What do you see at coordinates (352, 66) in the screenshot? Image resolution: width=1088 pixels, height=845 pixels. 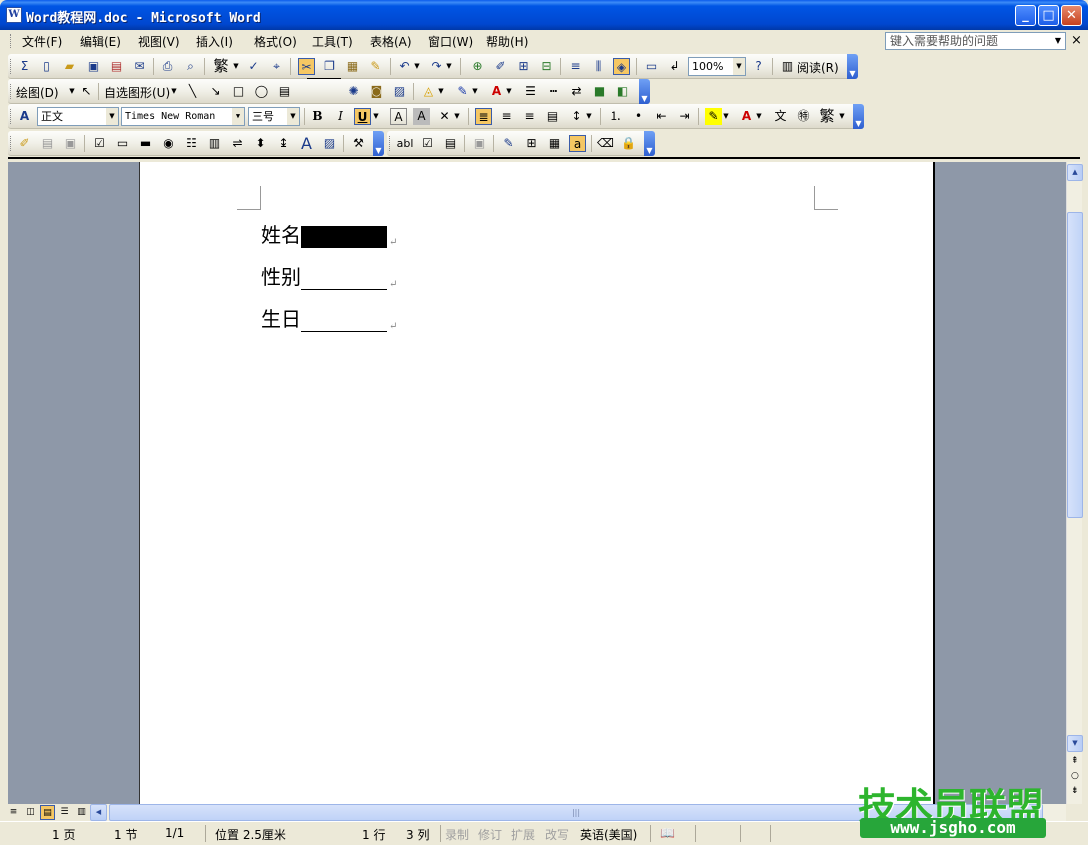 I see `paste-icon: ▦` at bounding box center [352, 66].